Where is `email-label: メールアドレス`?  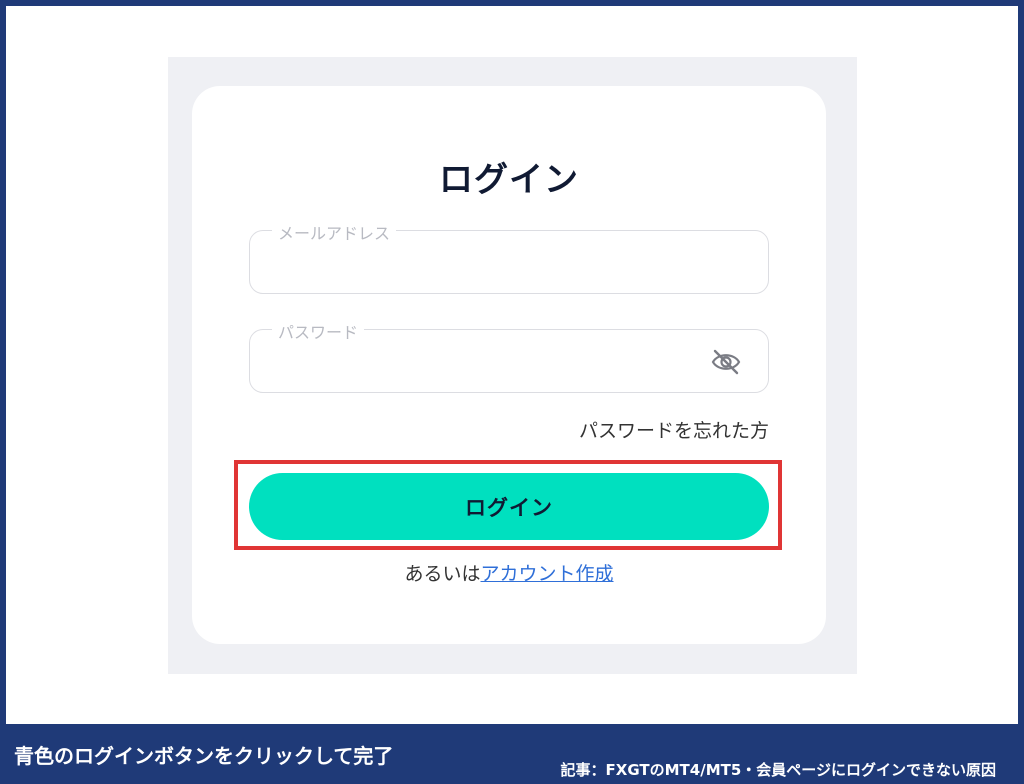
email-label: メールアドレス is located at coordinates (334, 232).